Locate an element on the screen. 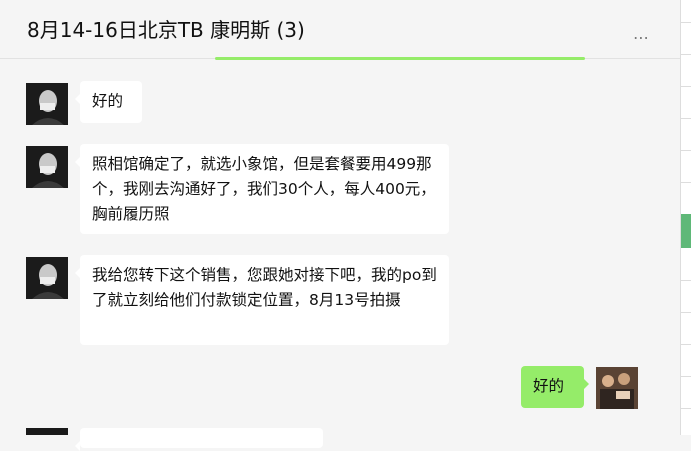  message-bubble: 好的 is located at coordinates (108, 102).